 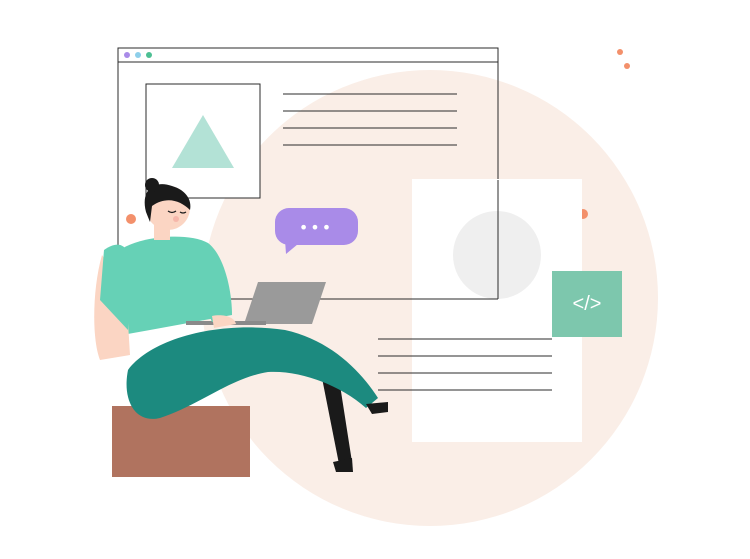 What do you see at coordinates (497, 255) in the screenshot?
I see `avatar-placeholder-circle` at bounding box center [497, 255].